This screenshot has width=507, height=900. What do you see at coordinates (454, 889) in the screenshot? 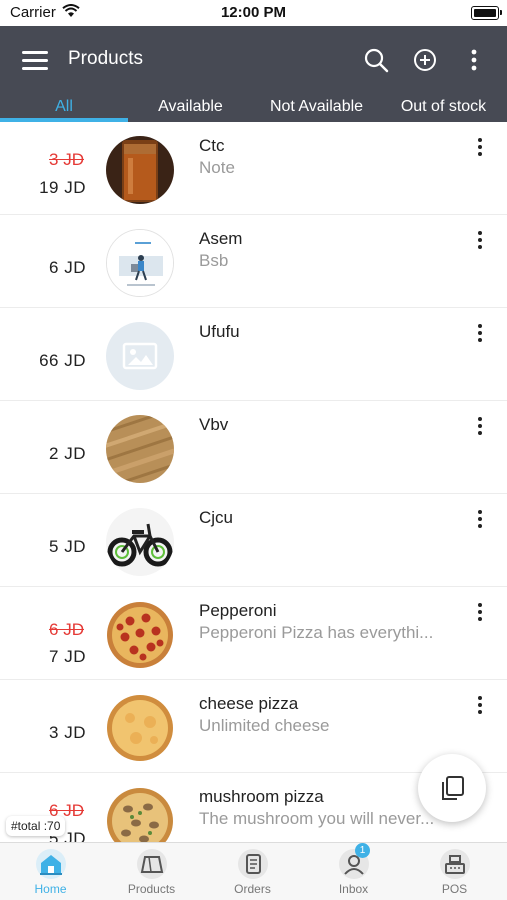
I see `nav-label: POS` at bounding box center [454, 889].